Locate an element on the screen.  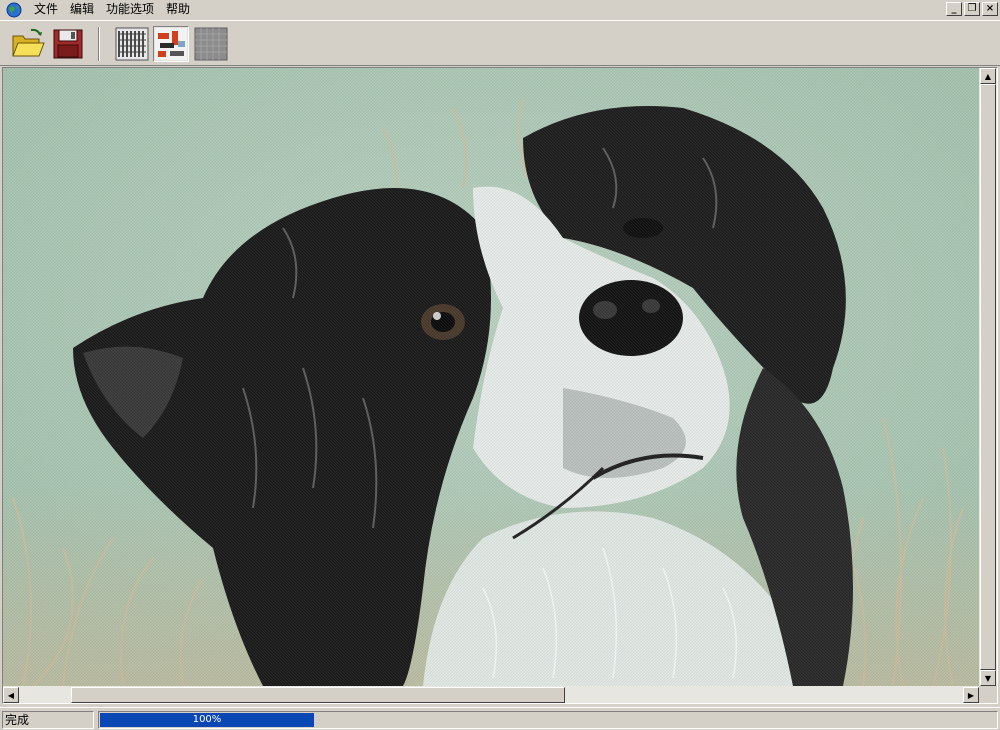
open-folder-icon is located at coordinates (28, 42).